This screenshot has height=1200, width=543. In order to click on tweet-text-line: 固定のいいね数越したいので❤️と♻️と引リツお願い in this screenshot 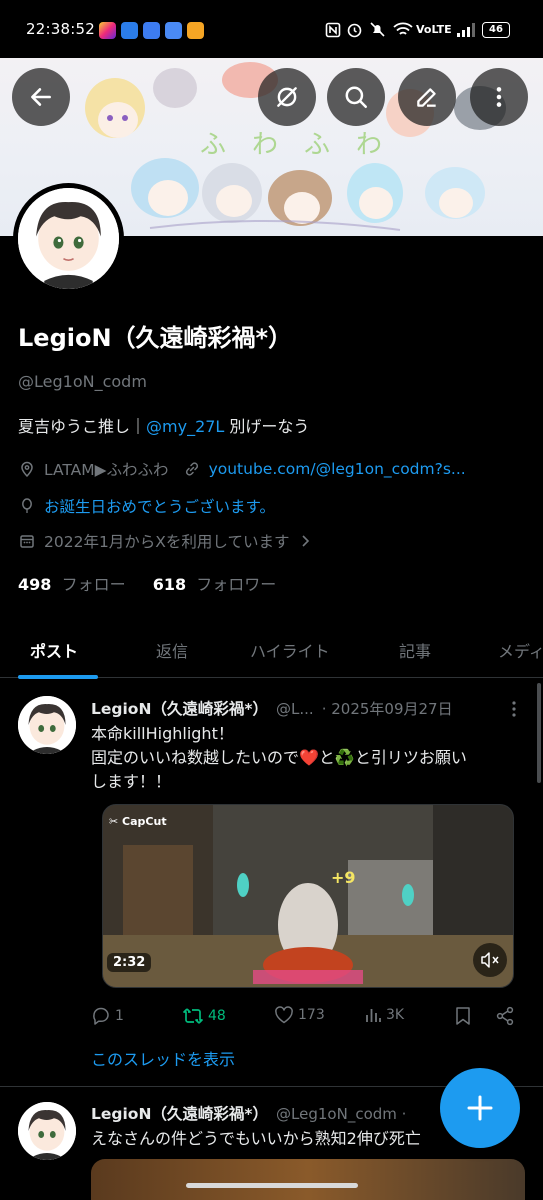, I will do `click(279, 757)`.